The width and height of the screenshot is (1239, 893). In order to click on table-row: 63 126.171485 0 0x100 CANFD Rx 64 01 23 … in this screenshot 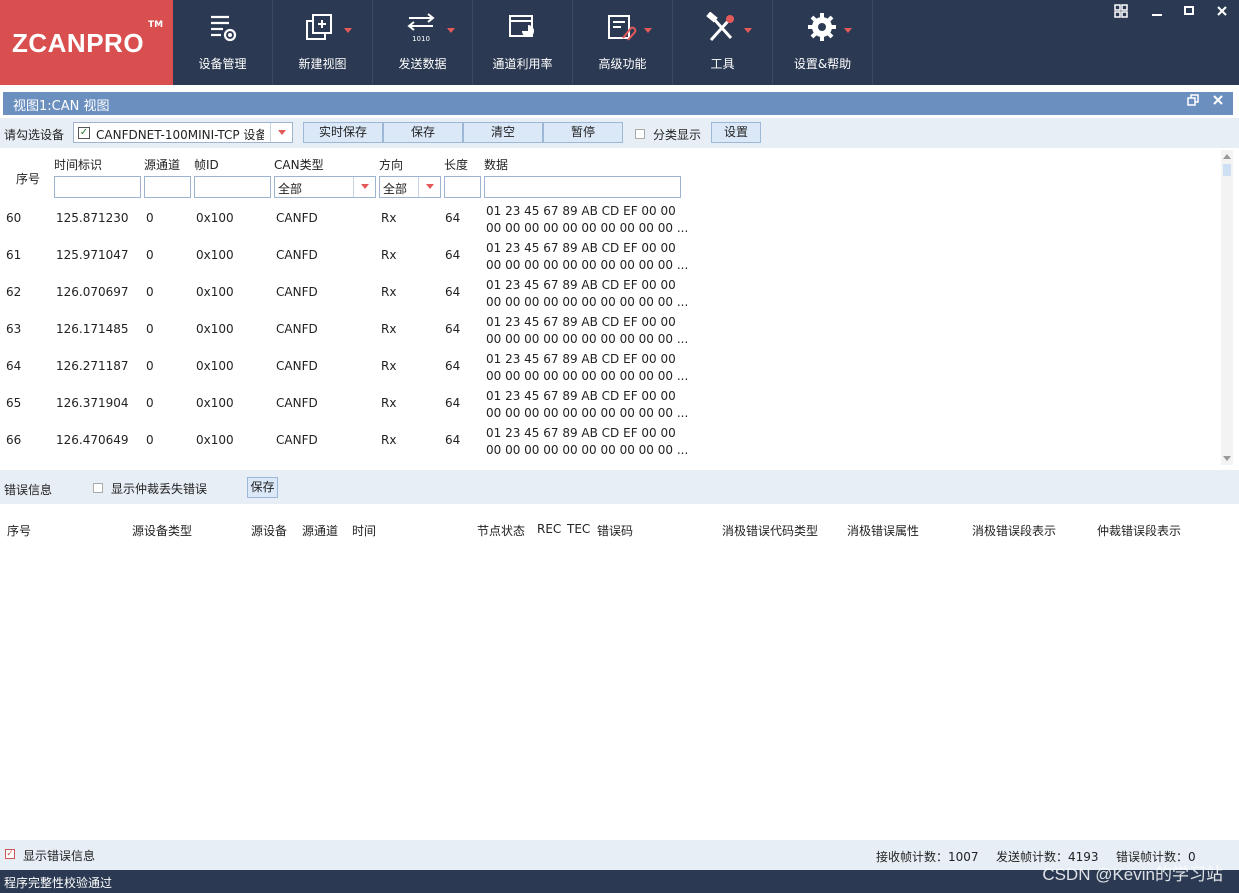, I will do `click(353, 330)`.